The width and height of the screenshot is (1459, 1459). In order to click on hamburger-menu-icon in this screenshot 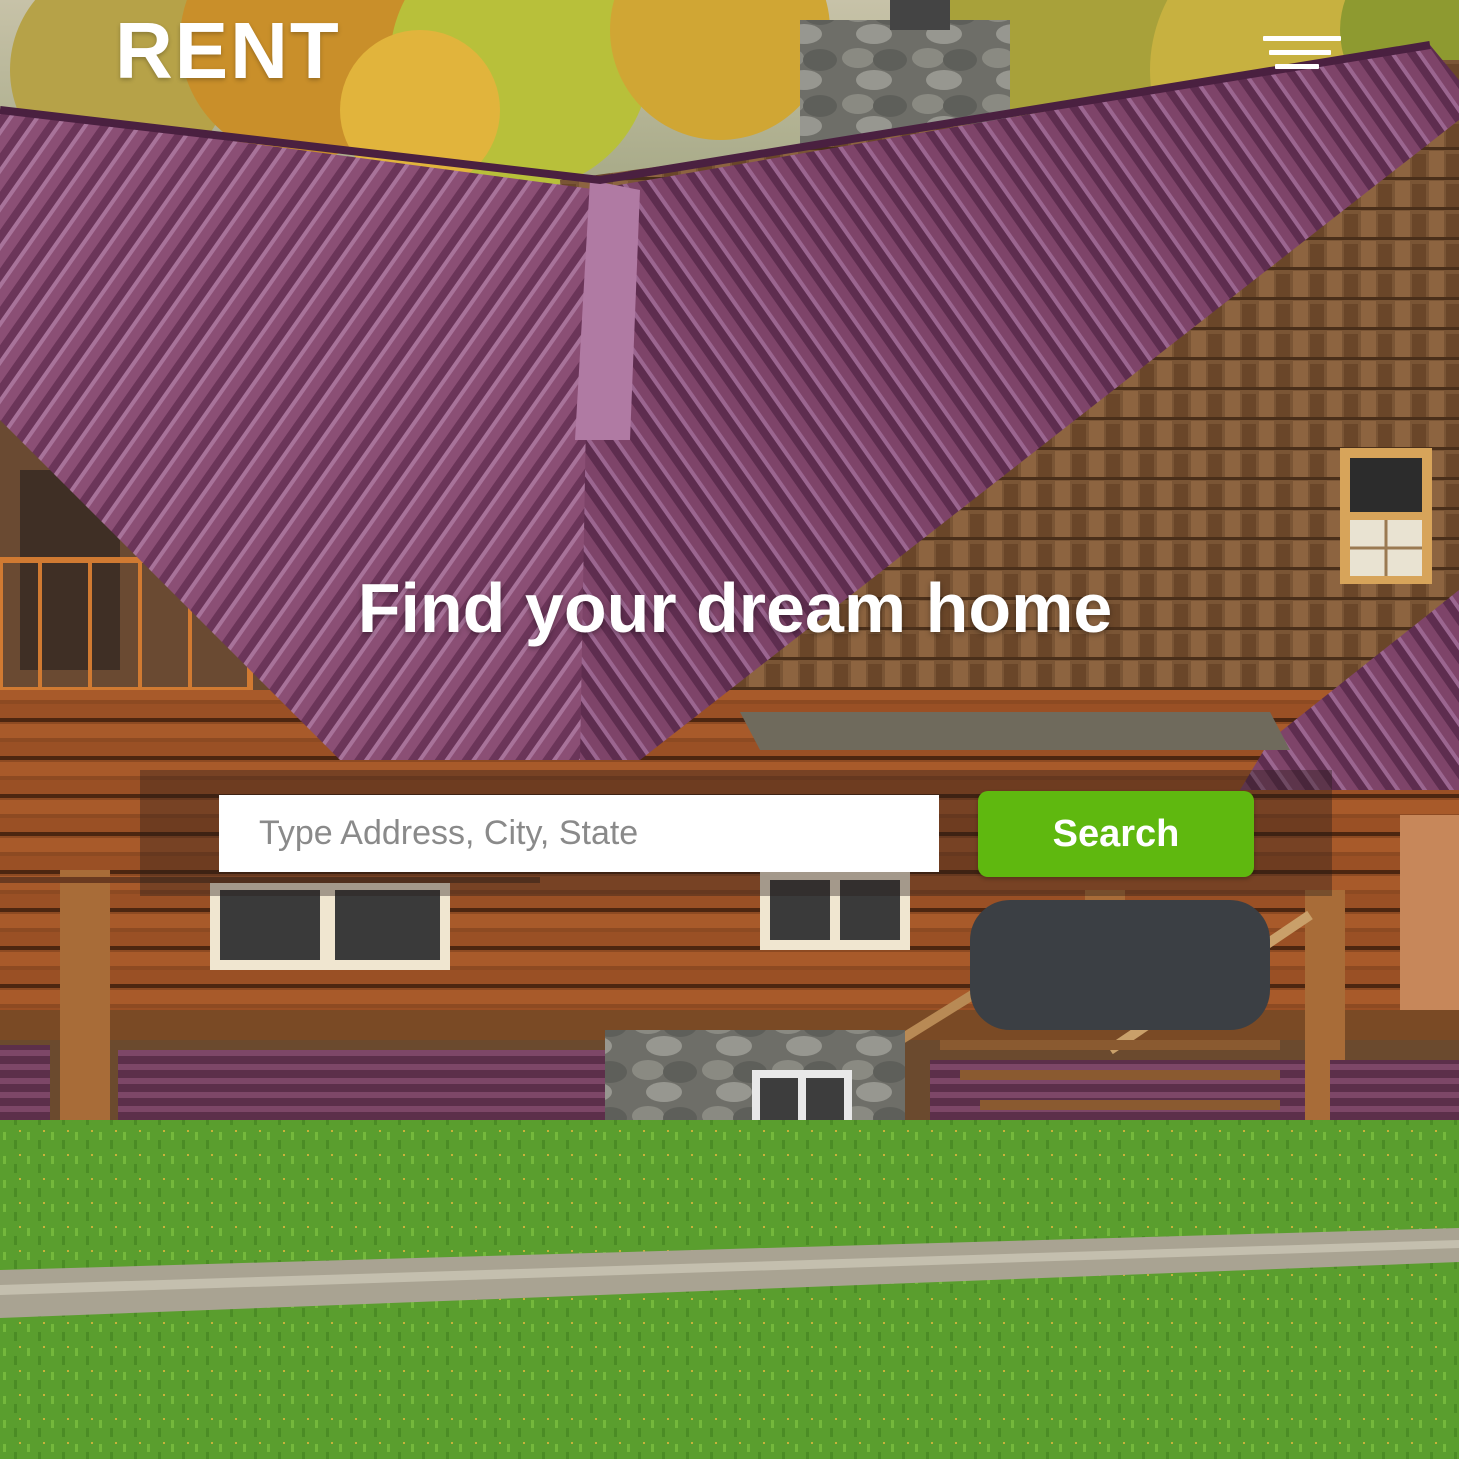, I will do `click(1301, 53)`.